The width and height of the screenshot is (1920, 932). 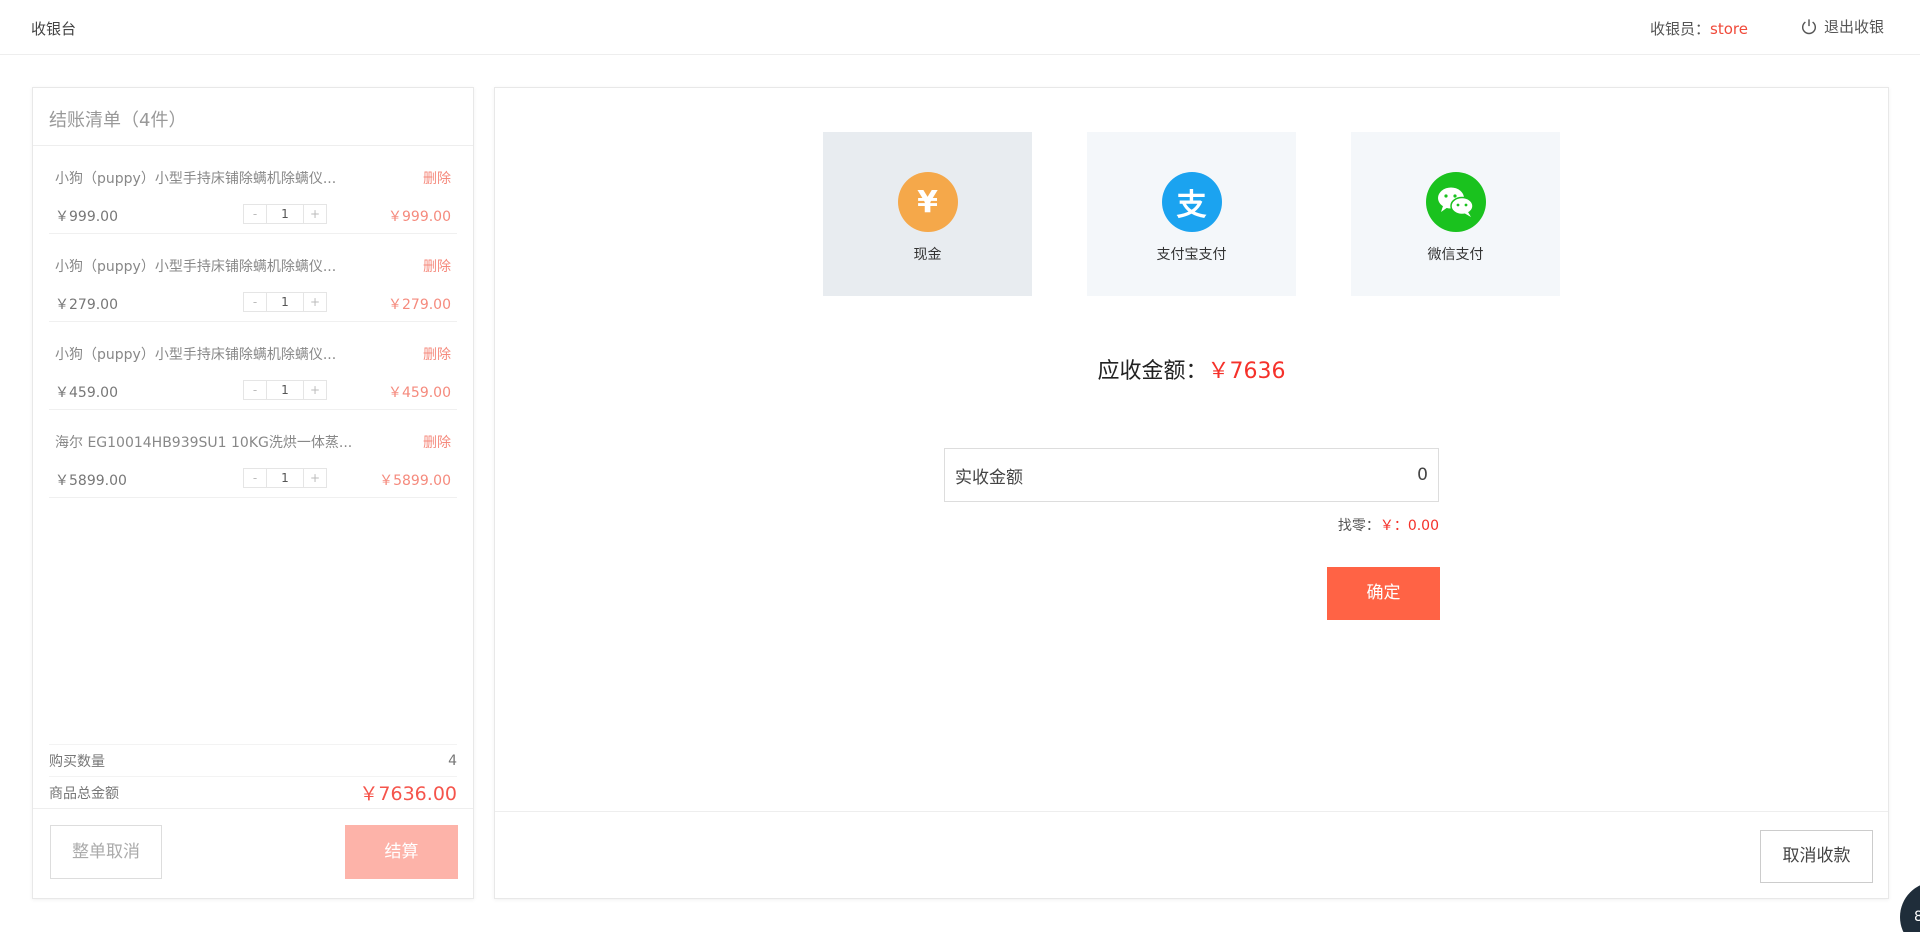 What do you see at coordinates (77, 761) in the screenshot?
I see `count-label: 购买数量` at bounding box center [77, 761].